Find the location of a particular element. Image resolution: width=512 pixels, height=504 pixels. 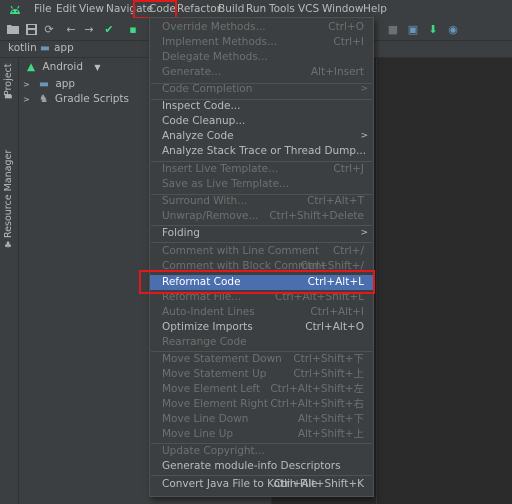

menu-file: File is located at coordinates (43, 9).